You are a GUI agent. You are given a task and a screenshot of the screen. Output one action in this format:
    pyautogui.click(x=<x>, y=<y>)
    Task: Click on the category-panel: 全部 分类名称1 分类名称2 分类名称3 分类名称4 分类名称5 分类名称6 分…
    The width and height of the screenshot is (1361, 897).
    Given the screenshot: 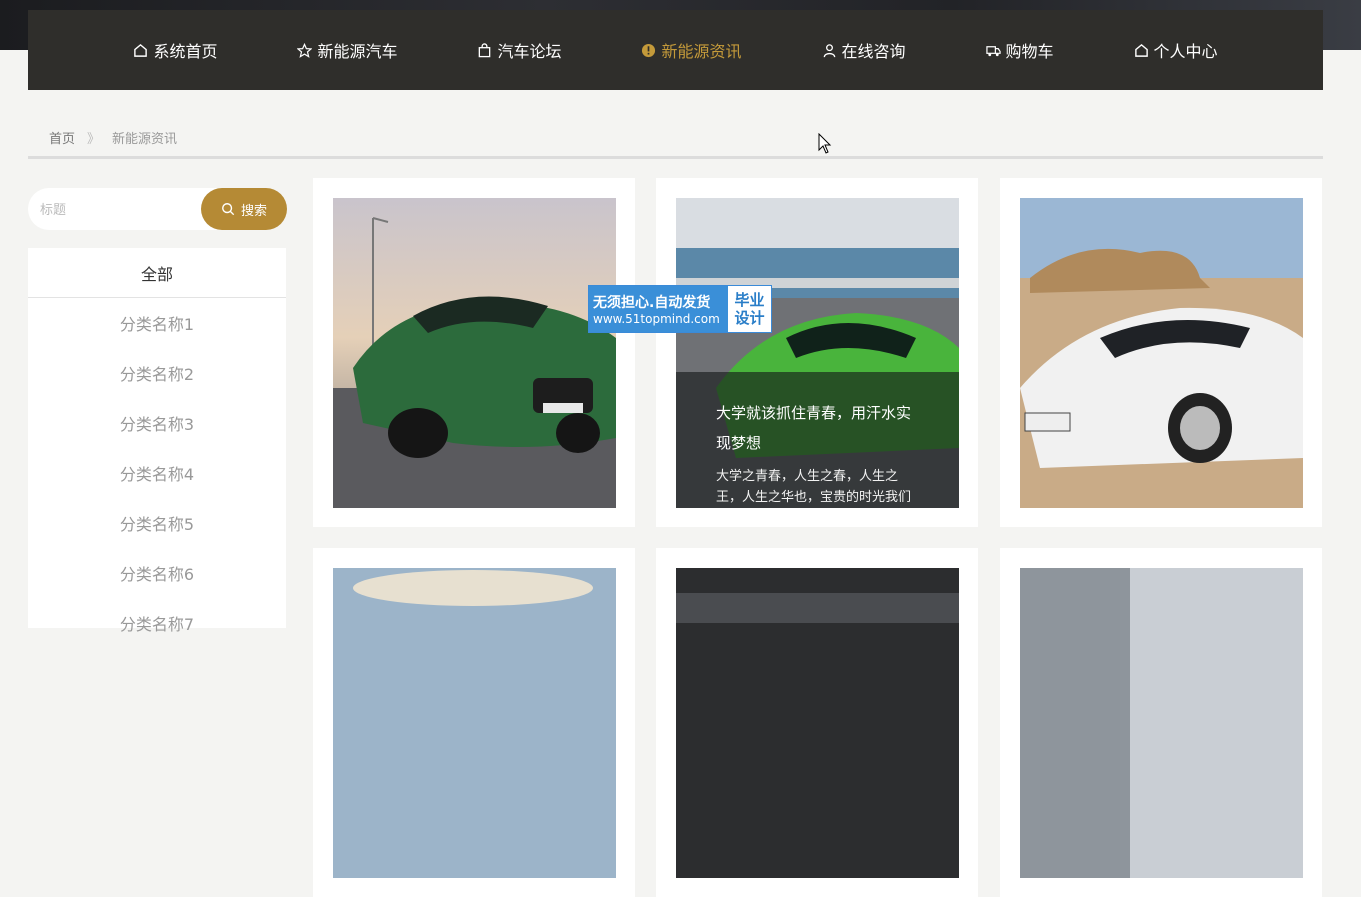 What is the action you would take?
    pyautogui.click(x=157, y=441)
    